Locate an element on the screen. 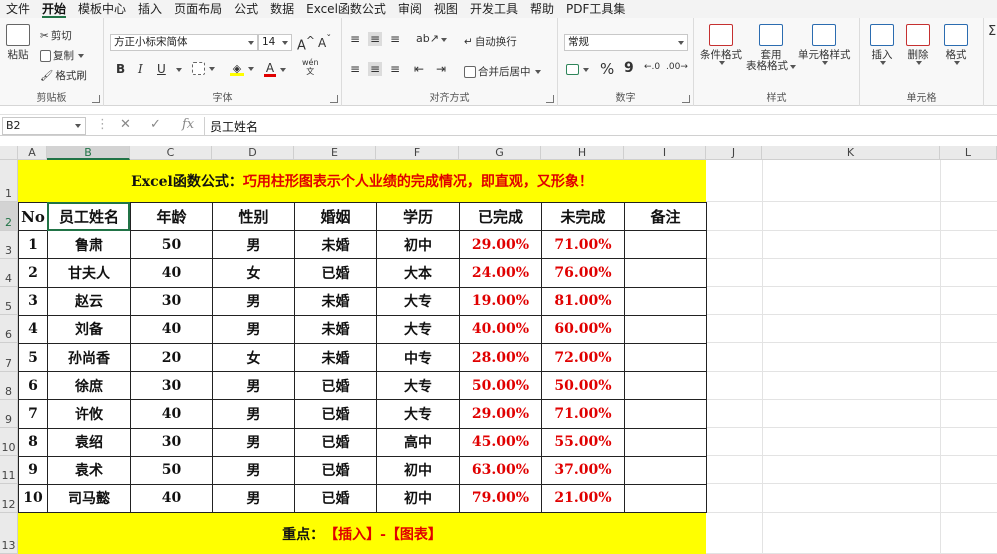 Image resolution: width=997 pixels, height=554 pixels. row-header: 9 is located at coordinates (9, 414).